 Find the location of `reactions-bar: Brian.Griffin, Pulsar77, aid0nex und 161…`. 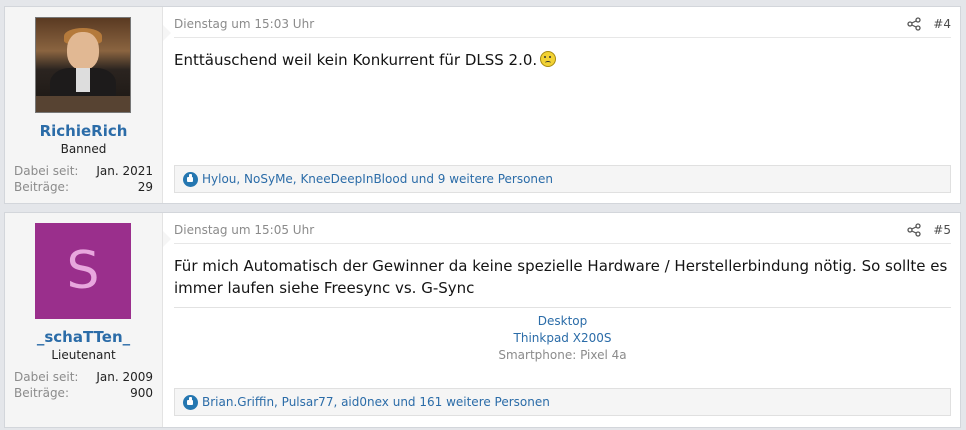

reactions-bar: Brian.Griffin, Pulsar77, aid0nex und 161… is located at coordinates (562, 402).